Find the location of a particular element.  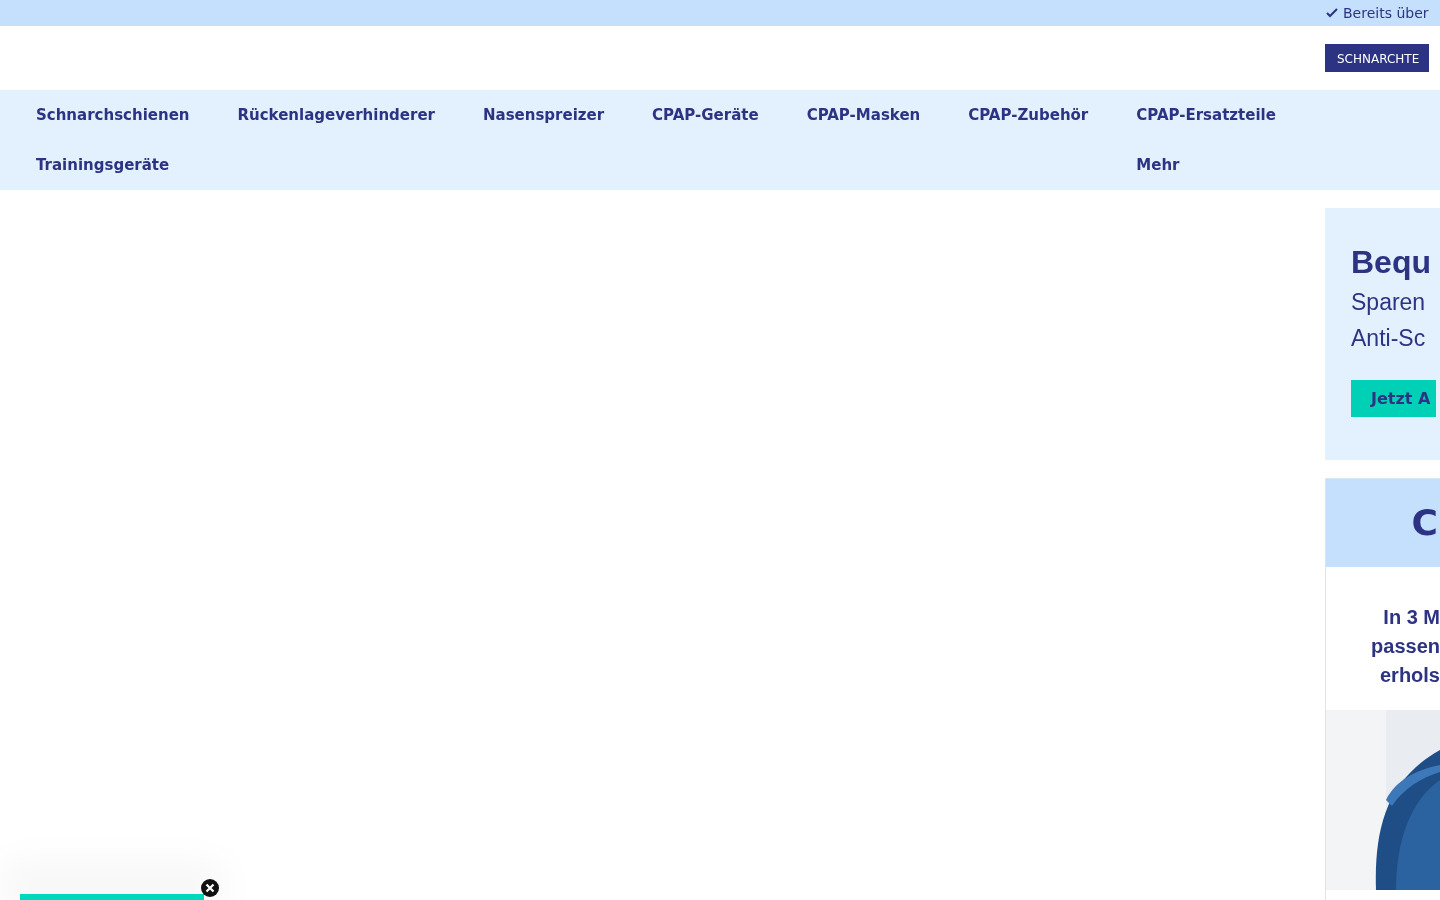

nav-link-item: CPAP-Zubehör is located at coordinates (1028, 115).